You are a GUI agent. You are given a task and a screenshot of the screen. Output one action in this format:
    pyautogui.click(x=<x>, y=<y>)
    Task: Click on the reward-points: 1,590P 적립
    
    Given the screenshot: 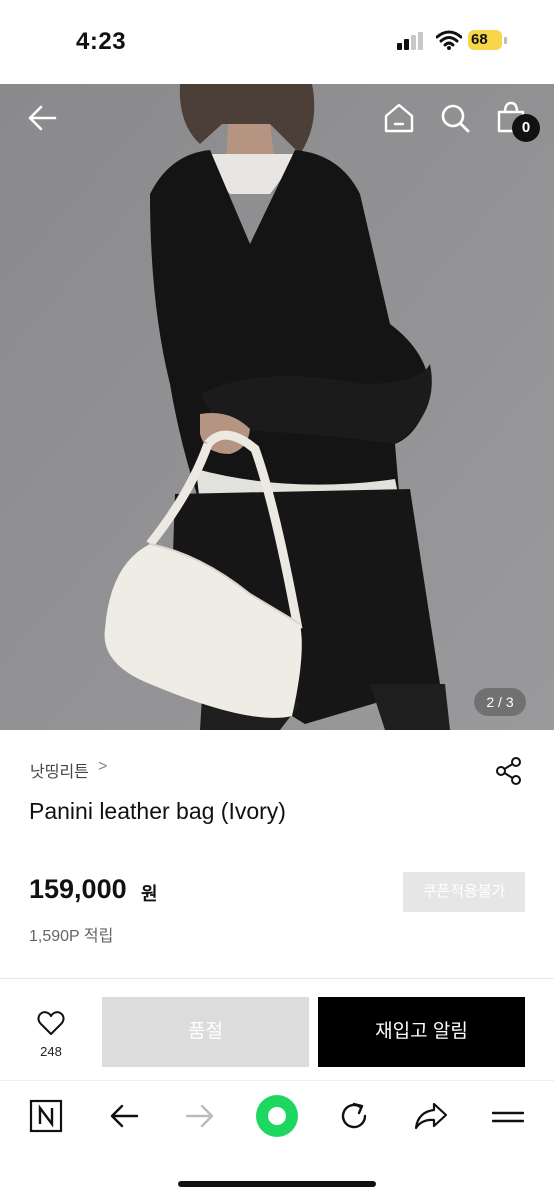 What is the action you would take?
    pyautogui.click(x=71, y=936)
    